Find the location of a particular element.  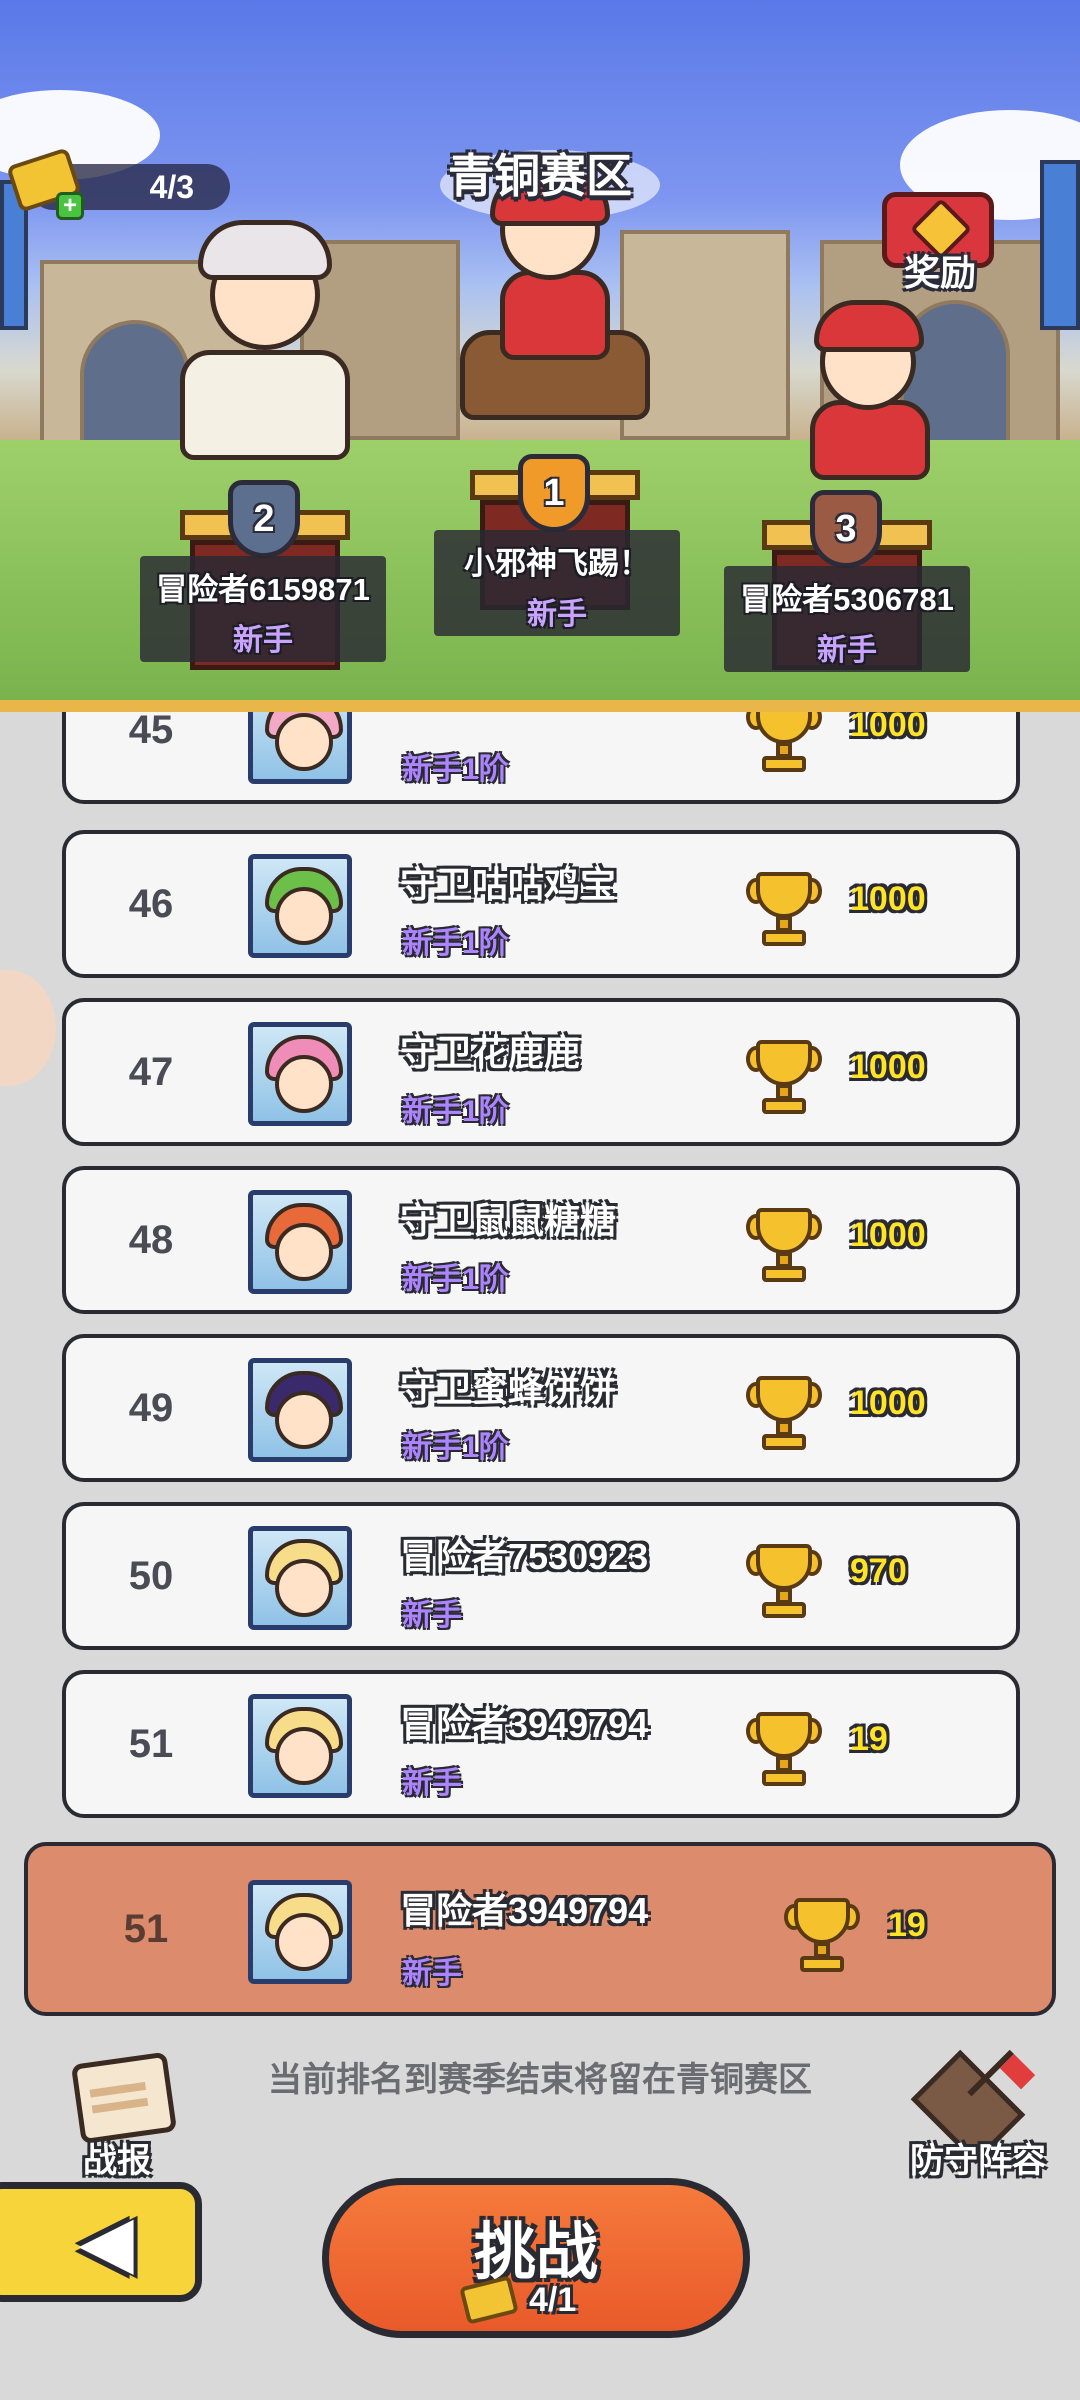

table-row: 50 冒险者7530923 新手 970 is located at coordinates (541, 1576).